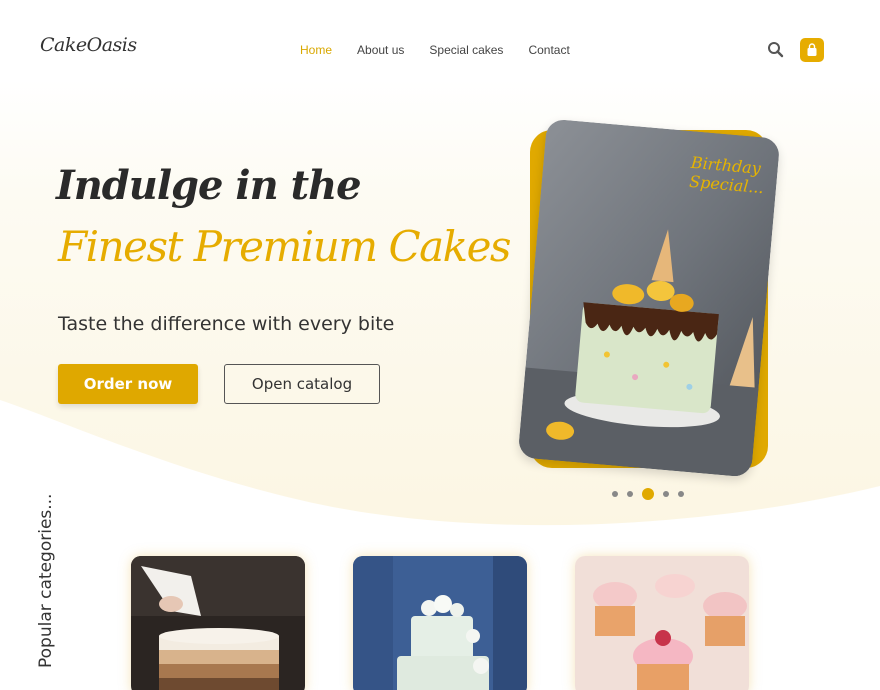 The width and height of the screenshot is (880, 690). What do you see at coordinates (302, 384) in the screenshot?
I see `open-catalog-button: Open catalog` at bounding box center [302, 384].